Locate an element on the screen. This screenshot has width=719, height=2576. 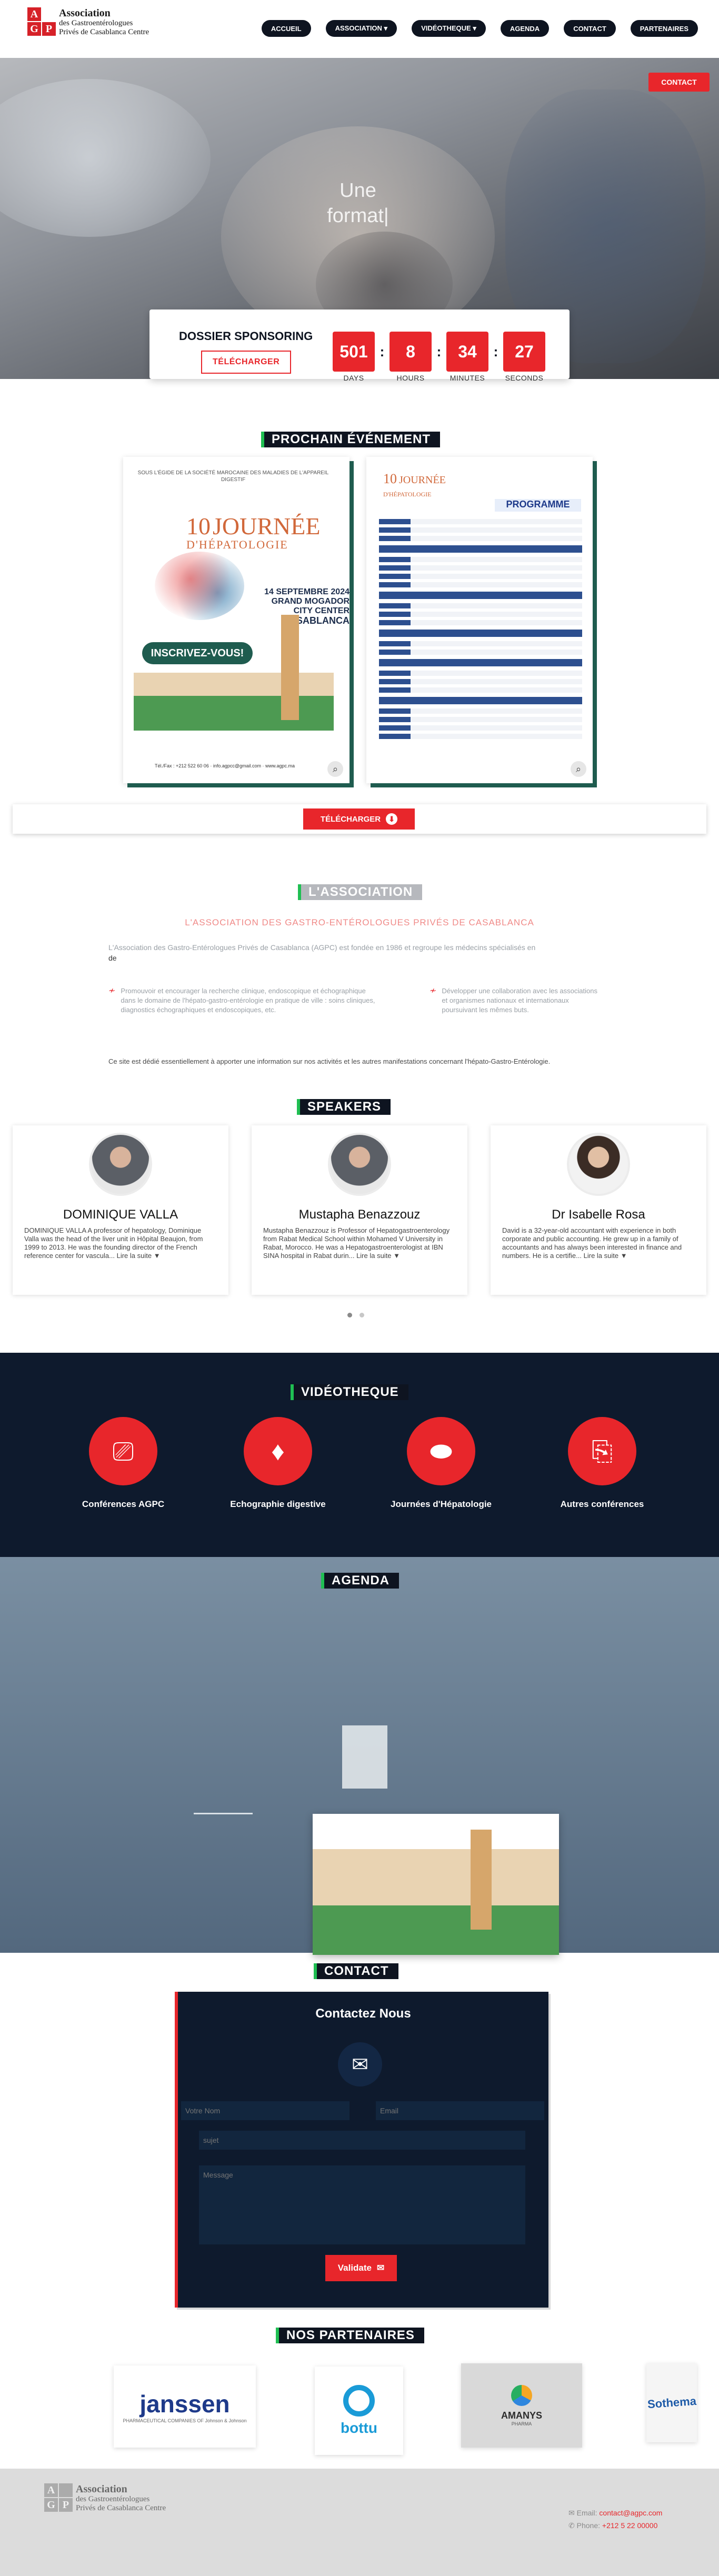
video-category-label: Autres conférences is located at coordinates (602, 1504).